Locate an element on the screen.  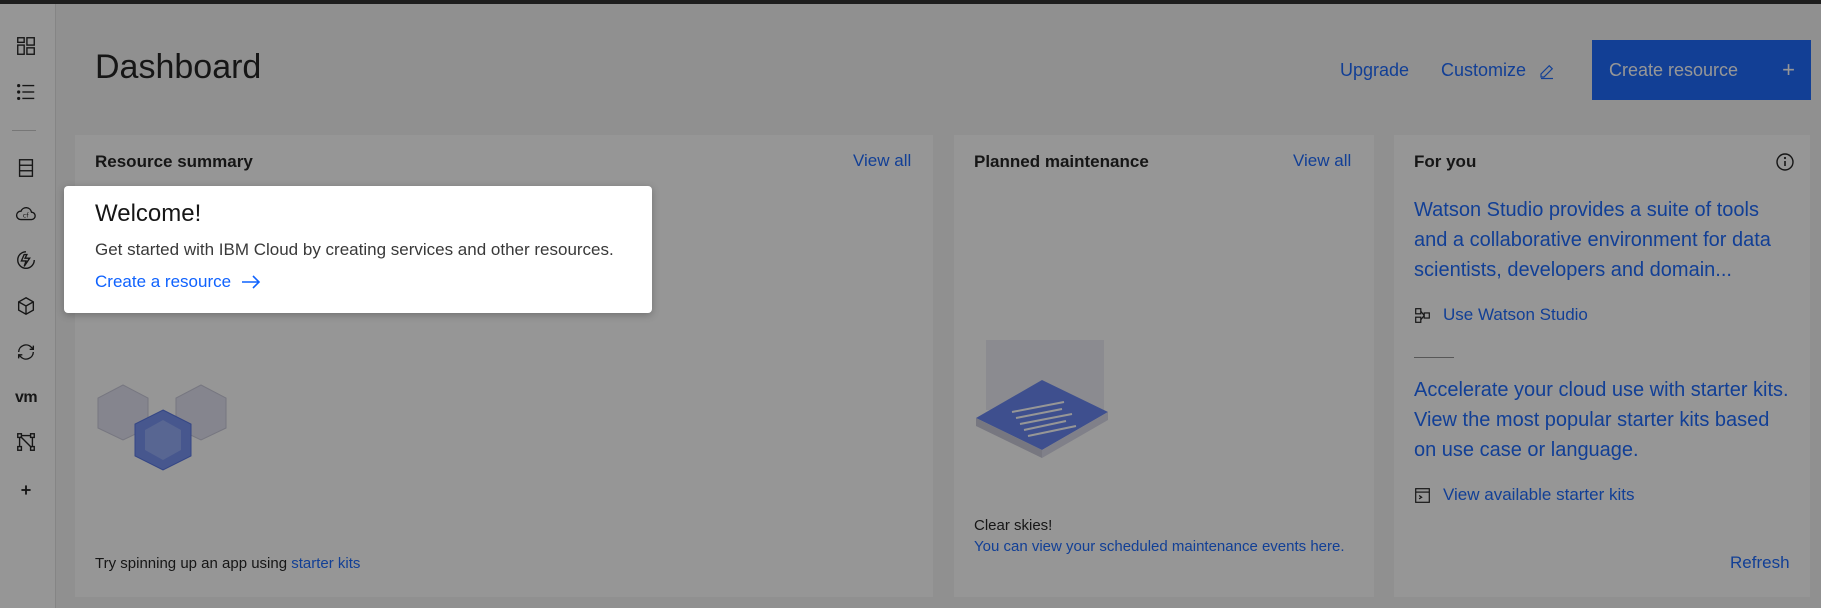
resource-list-icon is located at coordinates (26, 168).